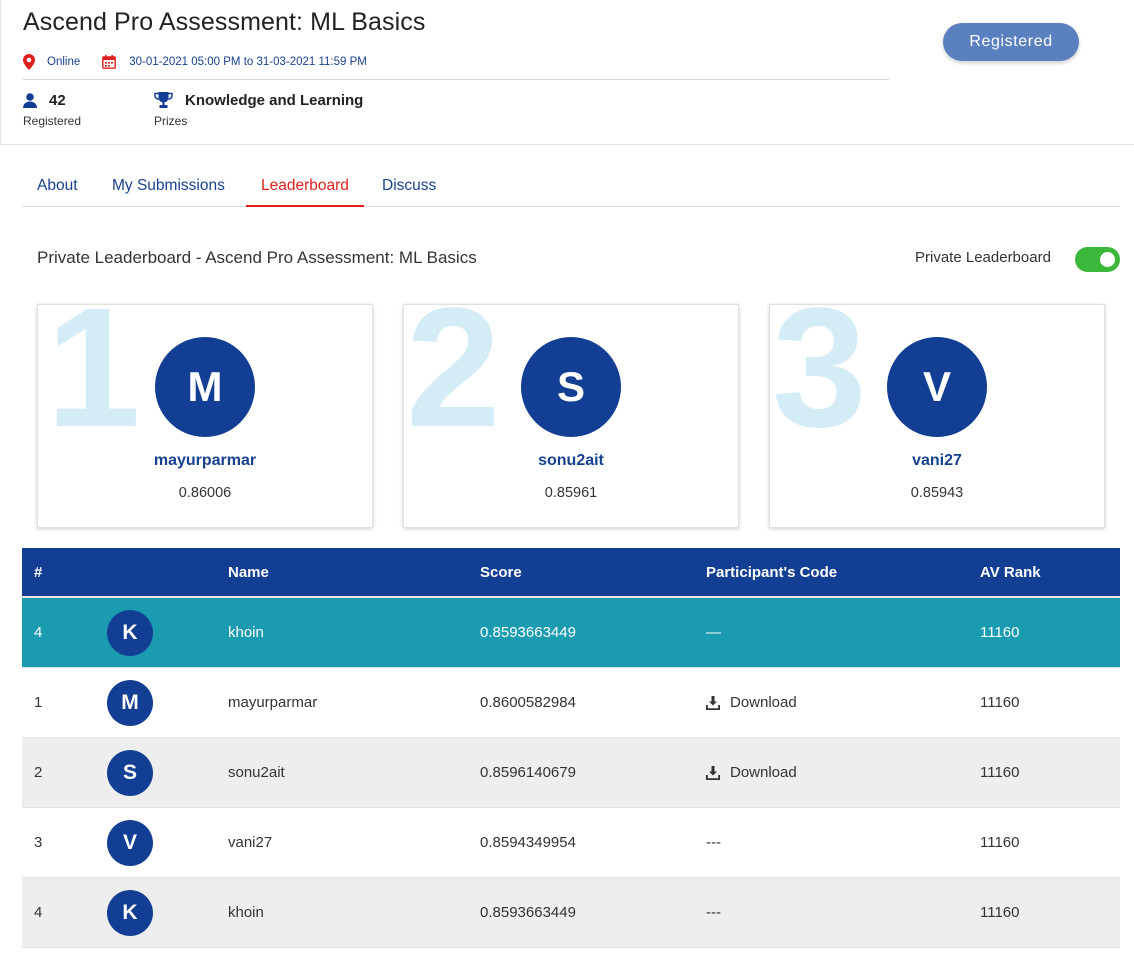 Image resolution: width=1134 pixels, height=953 pixels. I want to click on calendar-icon, so click(109, 62).